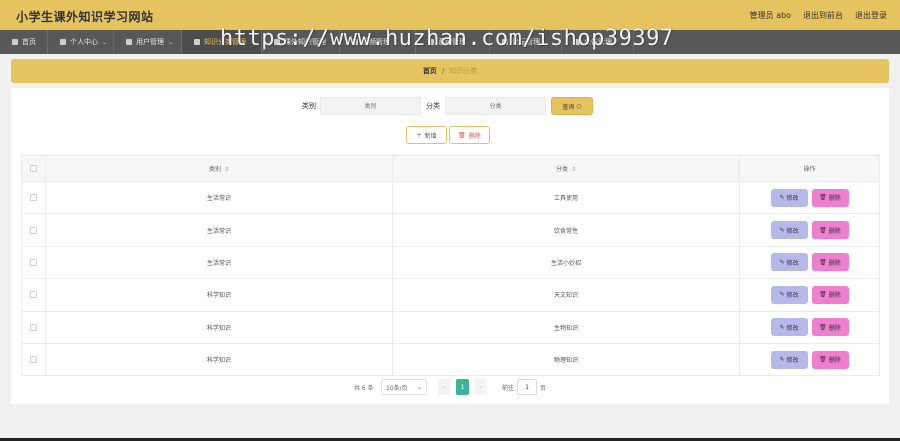  Describe the element at coordinates (453, 42) in the screenshot. I see `nav-item-system-management: 系统管理` at that location.